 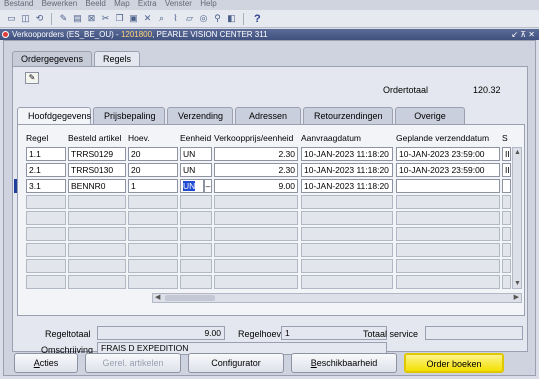 I want to click on cell-verkoopprijs: 9.00, so click(x=256, y=186).